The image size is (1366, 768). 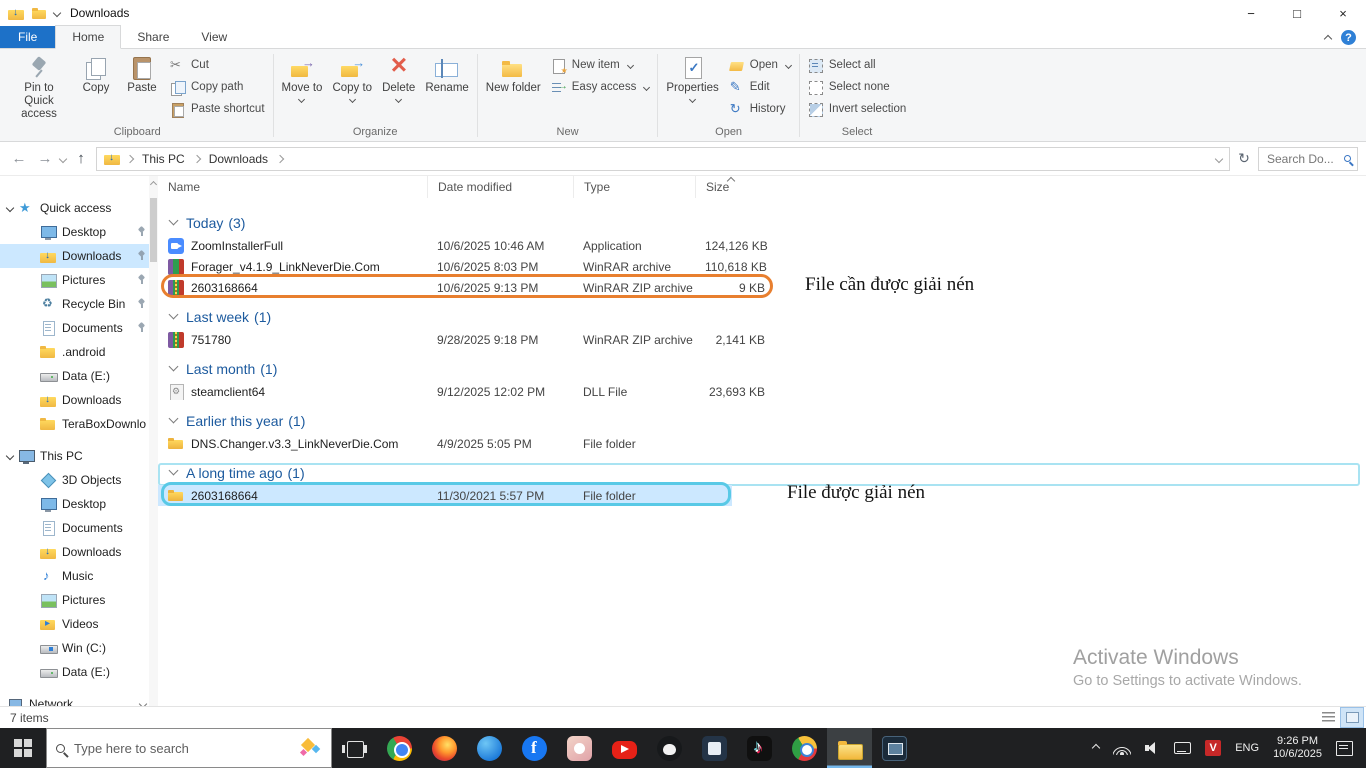 What do you see at coordinates (1096, 748) in the screenshot?
I see `tray-expand-button` at bounding box center [1096, 748].